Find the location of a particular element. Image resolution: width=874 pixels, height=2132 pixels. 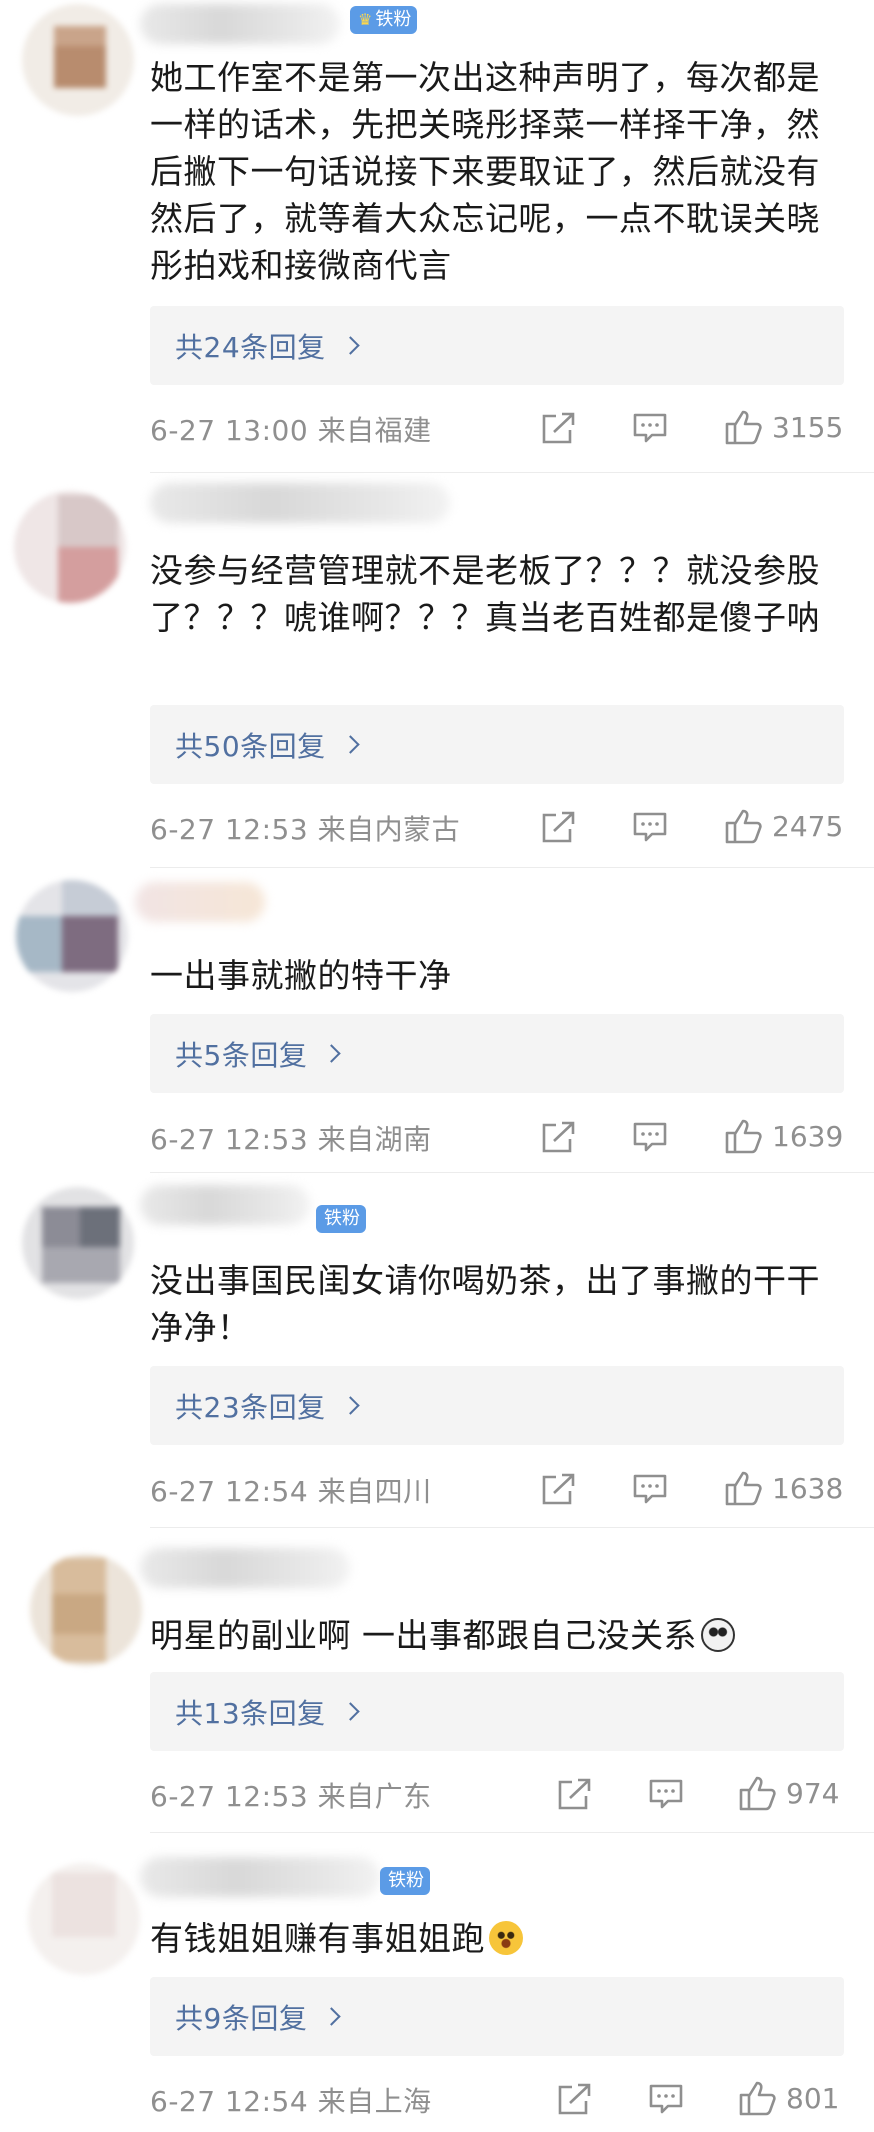

like-button: 3155 is located at coordinates (783, 427).